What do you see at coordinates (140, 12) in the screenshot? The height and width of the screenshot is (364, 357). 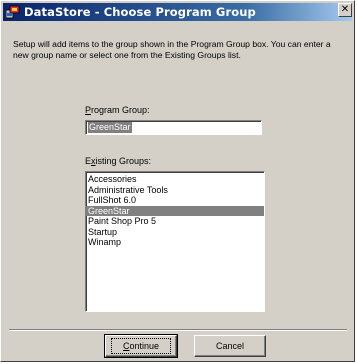 I see `window-title: DataStore - Choose Program Group` at bounding box center [140, 12].